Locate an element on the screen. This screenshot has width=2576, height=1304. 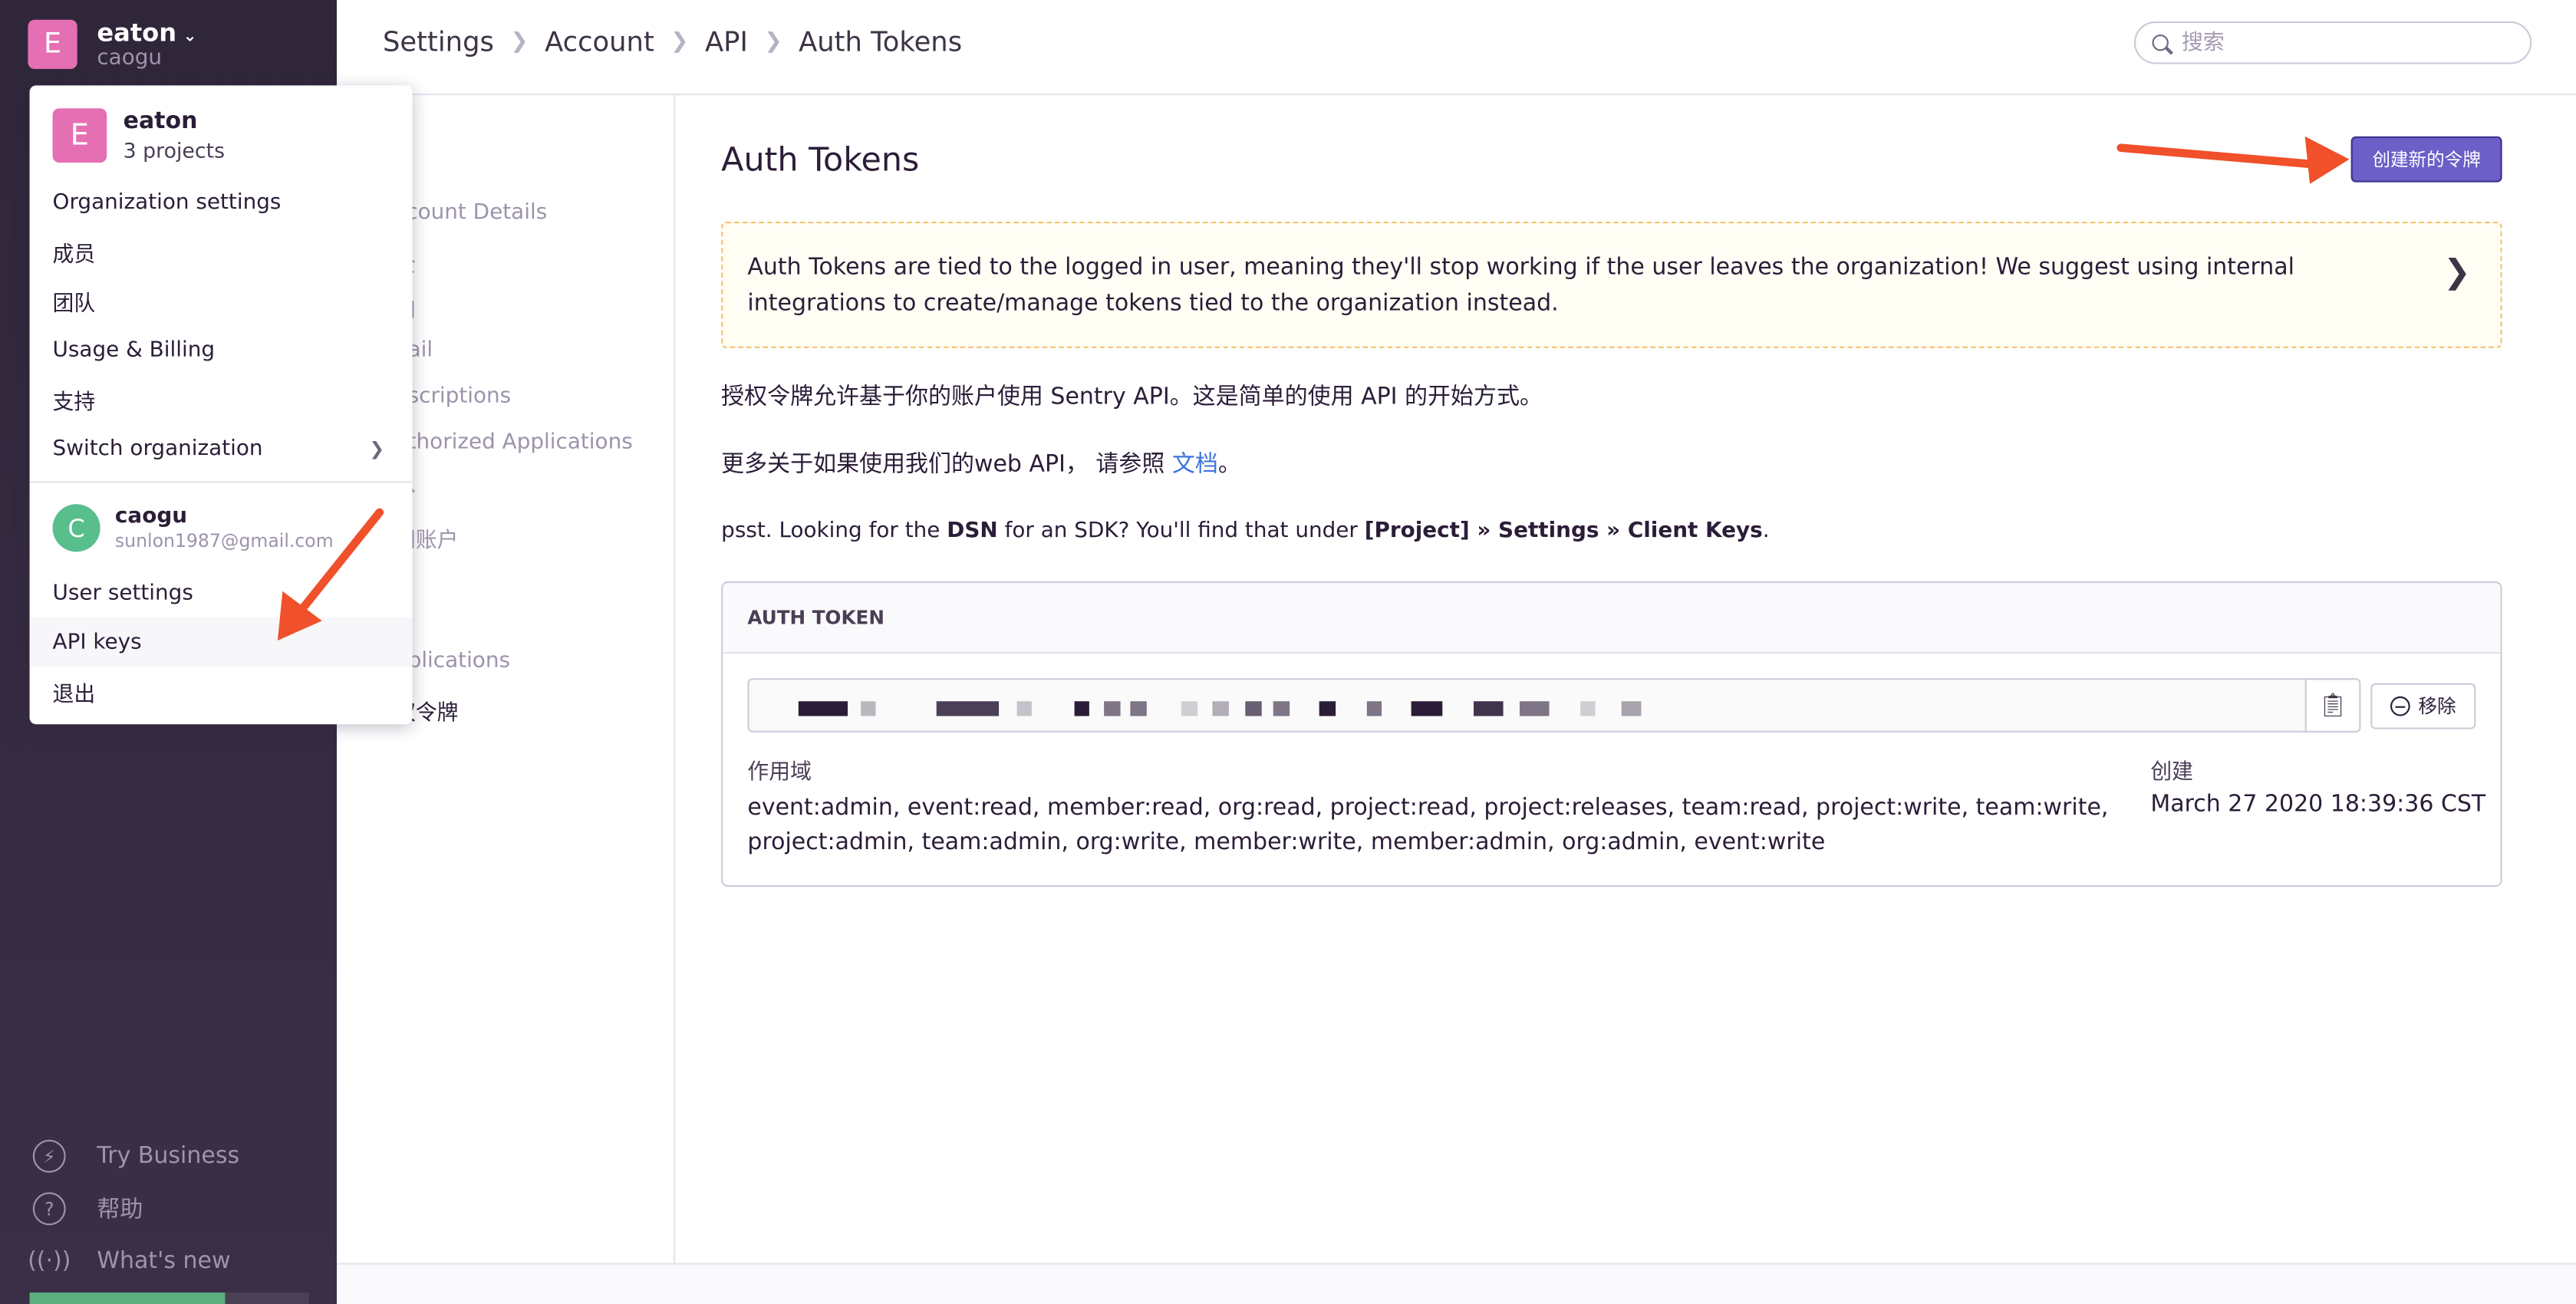
search-box is located at coordinates (2332, 42).